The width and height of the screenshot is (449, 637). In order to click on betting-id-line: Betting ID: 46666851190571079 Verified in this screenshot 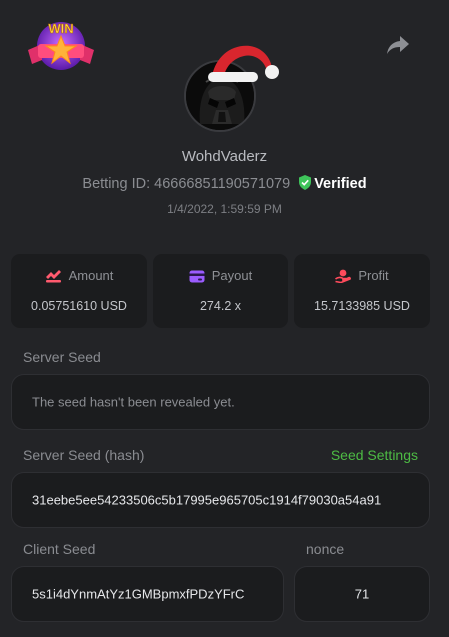, I will do `click(224, 183)`.